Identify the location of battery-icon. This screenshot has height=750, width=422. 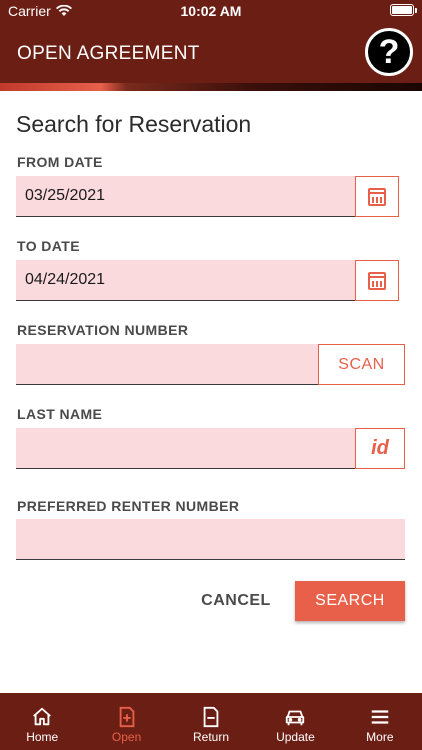
(403, 10).